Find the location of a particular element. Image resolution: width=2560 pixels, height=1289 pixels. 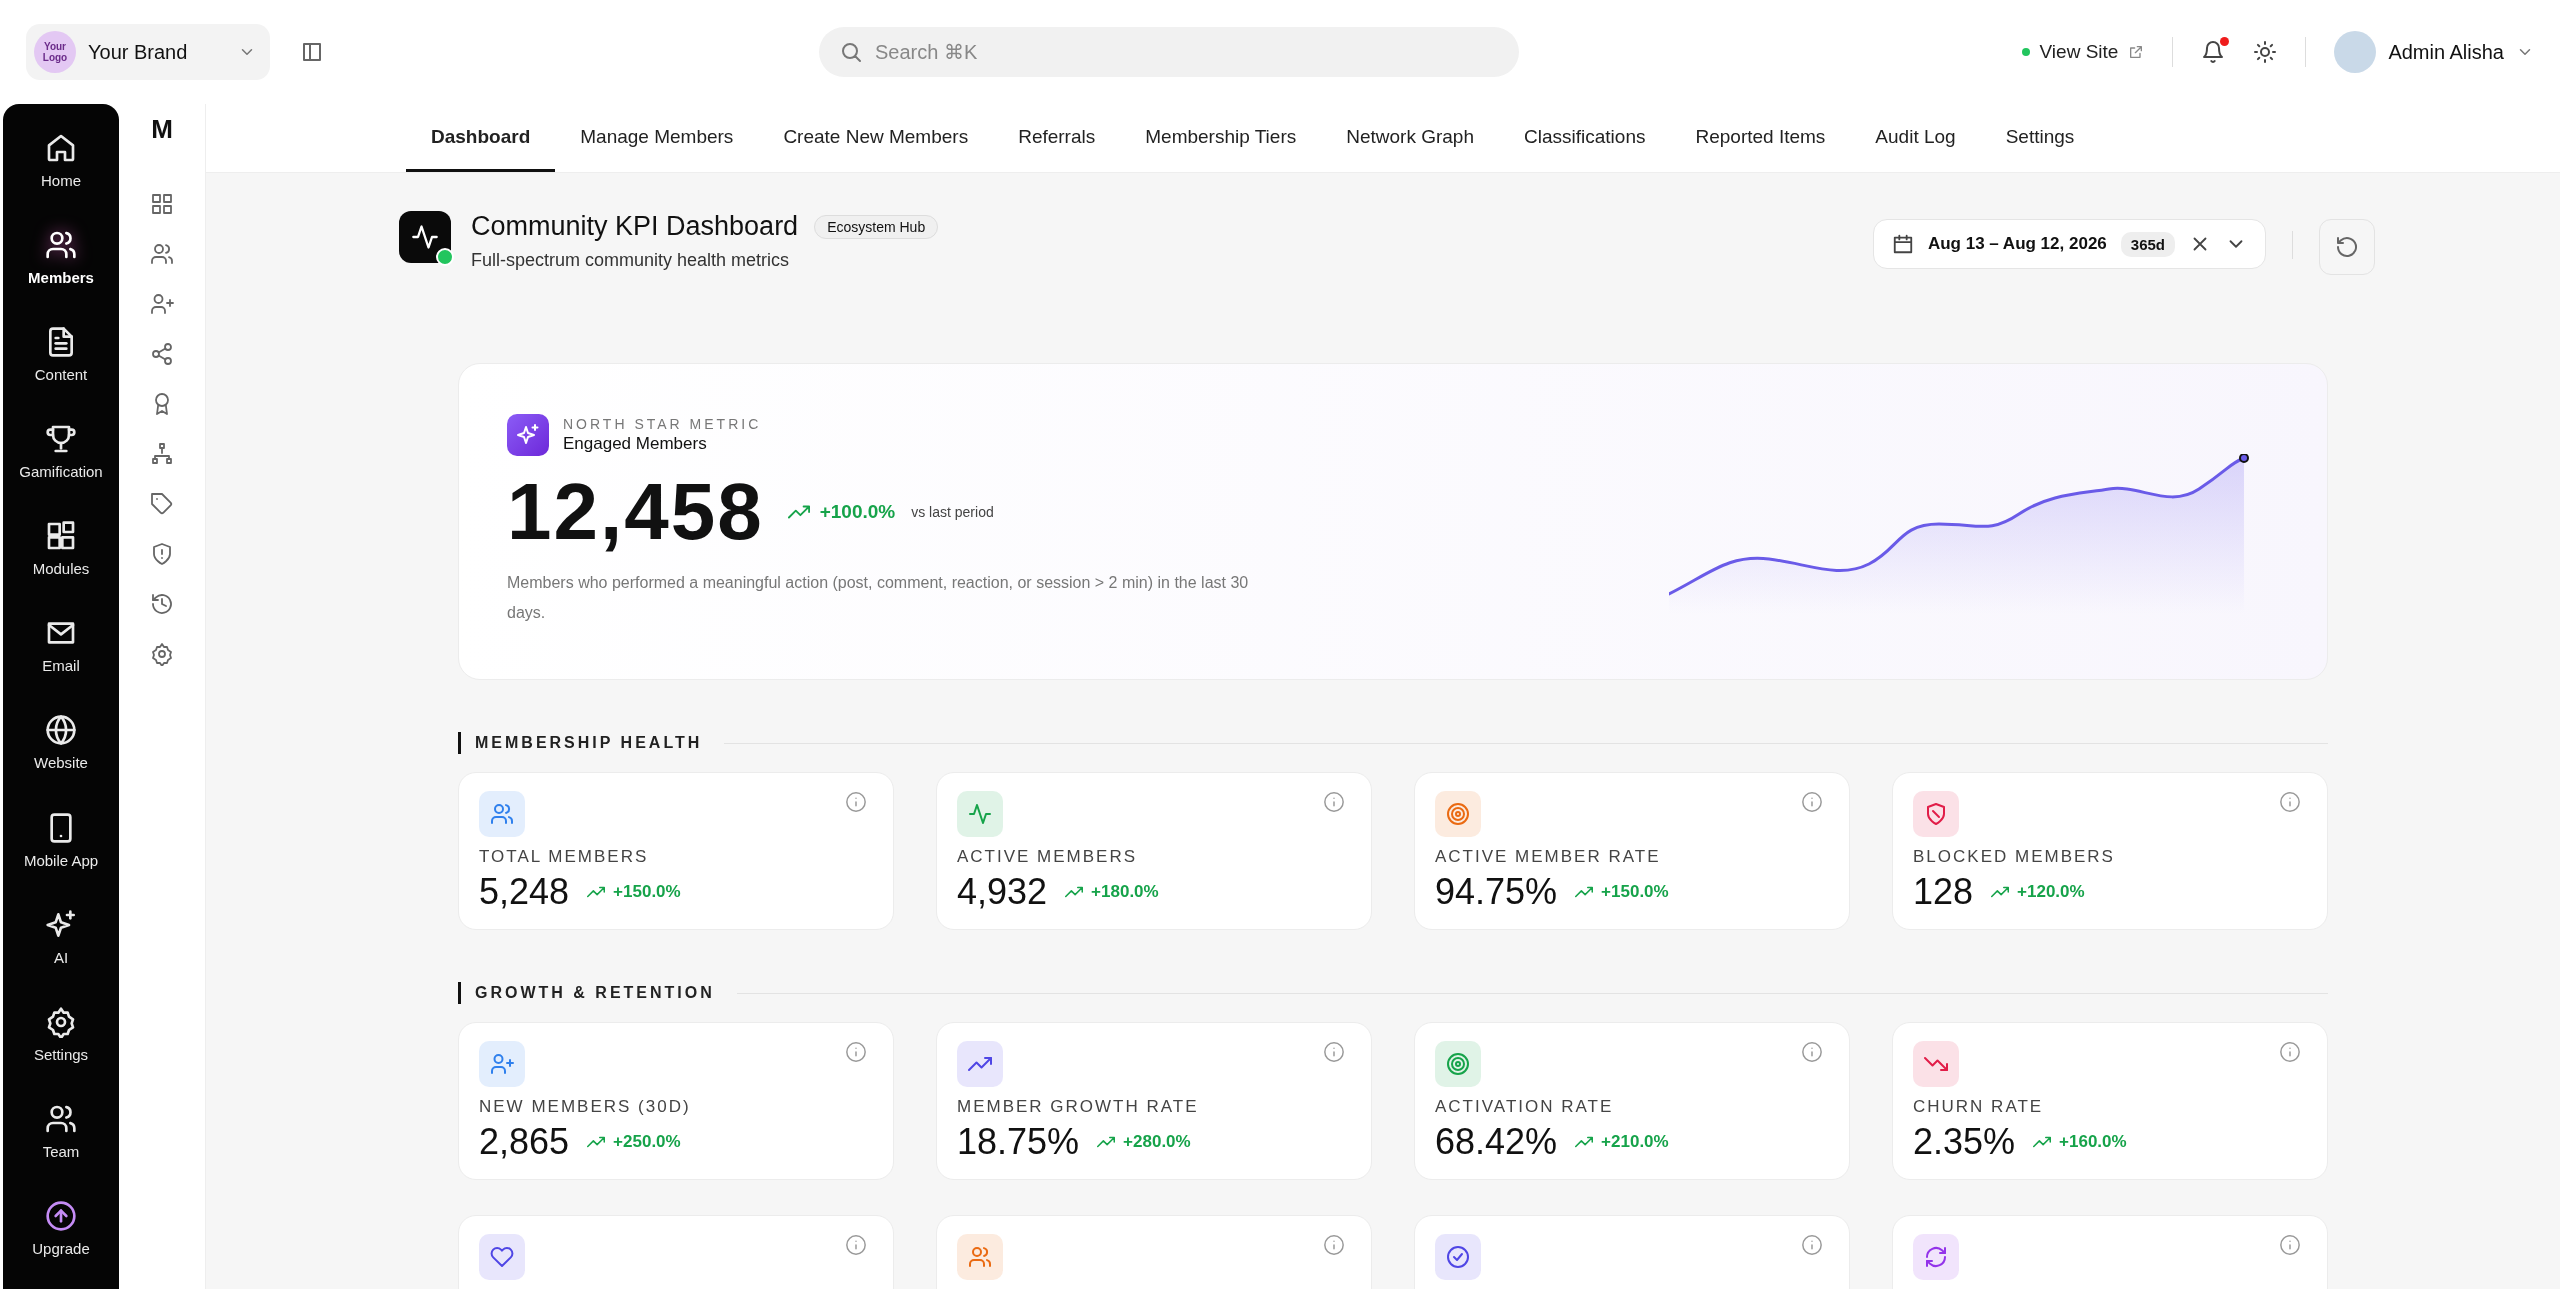

sidebar-item: Content is located at coordinates (61, 367).